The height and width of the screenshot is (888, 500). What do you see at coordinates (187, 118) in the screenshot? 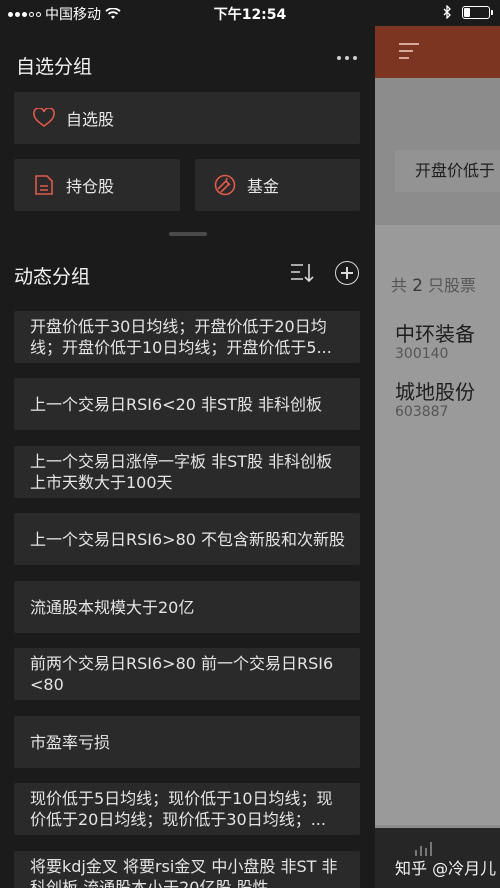
I see `group-watchlist: 自选股` at bounding box center [187, 118].